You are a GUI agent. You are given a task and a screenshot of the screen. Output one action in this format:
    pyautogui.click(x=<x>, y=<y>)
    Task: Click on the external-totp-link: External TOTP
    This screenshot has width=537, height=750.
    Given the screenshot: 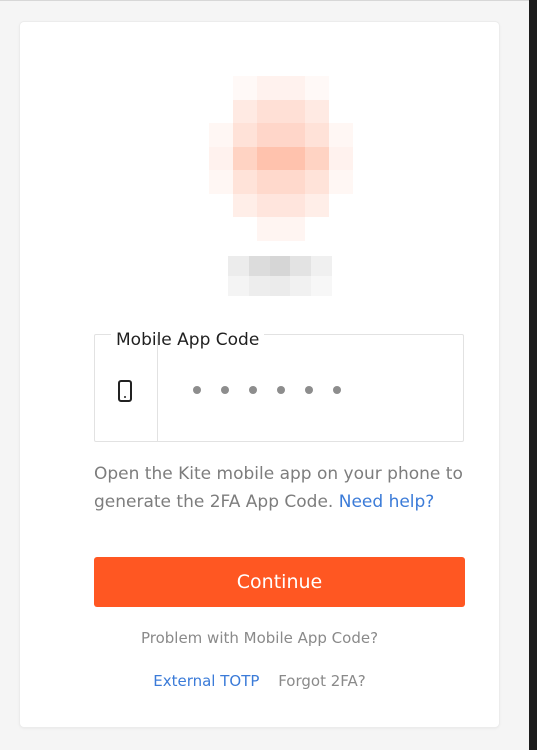 What is the action you would take?
    pyautogui.click(x=206, y=681)
    